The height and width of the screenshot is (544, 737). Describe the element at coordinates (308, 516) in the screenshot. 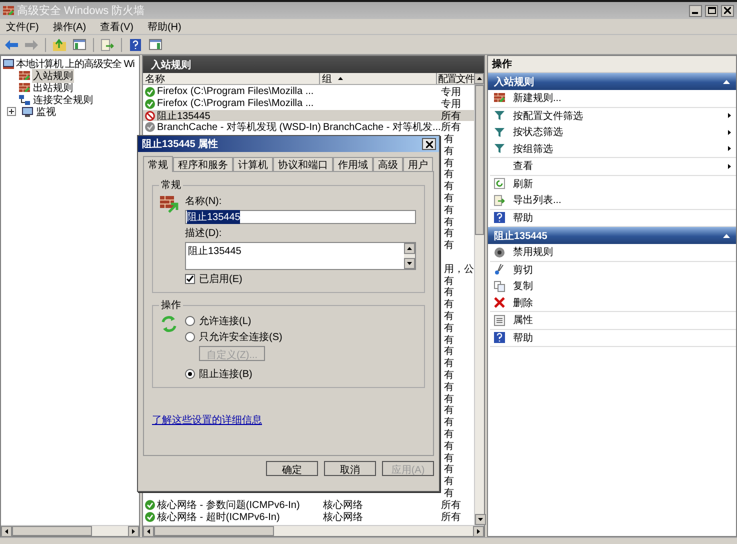

I see `table-row: 核心网络 - 超时(ICMPv6-In) 核心网络 所有` at that location.